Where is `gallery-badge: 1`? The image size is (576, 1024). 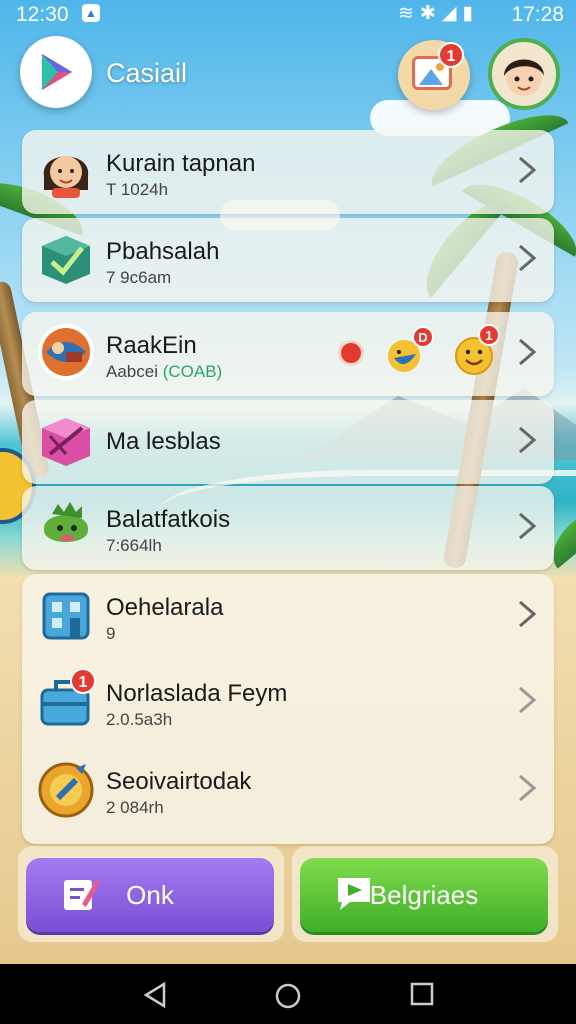 gallery-badge: 1 is located at coordinates (451, 55).